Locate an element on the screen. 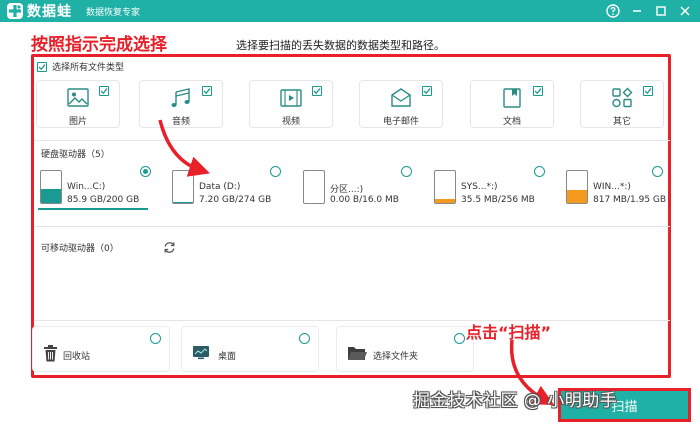  file-type-video: 视频 is located at coordinates (291, 104).